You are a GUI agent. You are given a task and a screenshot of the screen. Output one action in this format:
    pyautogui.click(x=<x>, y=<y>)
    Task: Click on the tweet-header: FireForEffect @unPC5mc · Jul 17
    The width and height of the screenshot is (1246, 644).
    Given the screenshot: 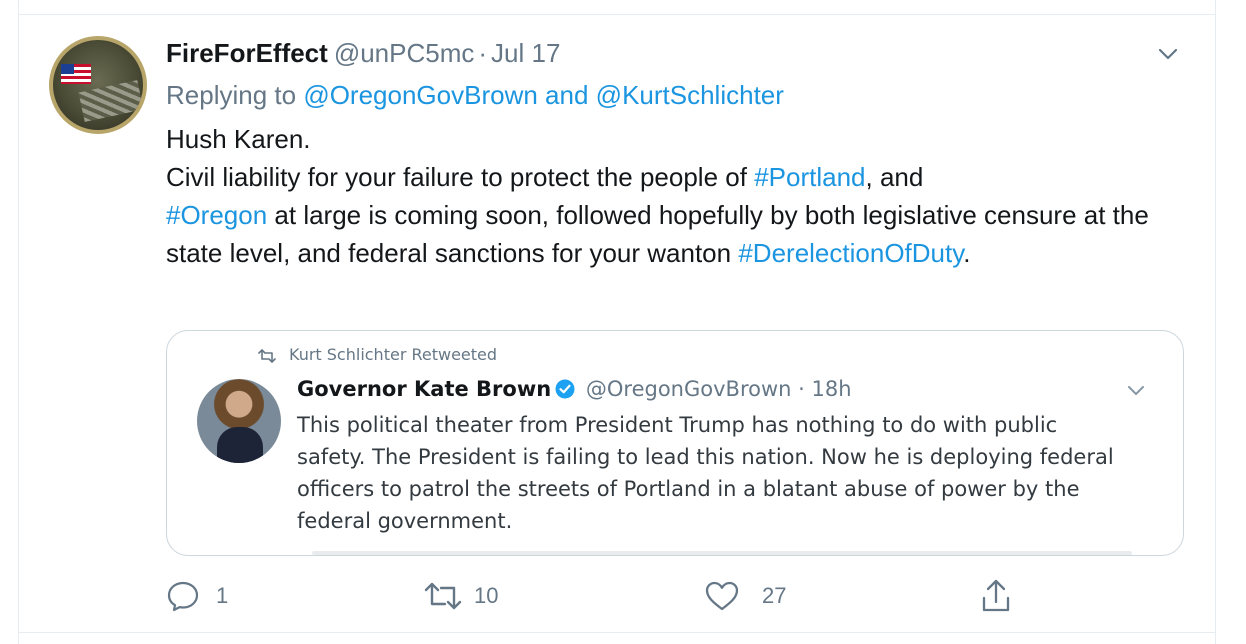 What is the action you would take?
    pyautogui.click(x=363, y=56)
    